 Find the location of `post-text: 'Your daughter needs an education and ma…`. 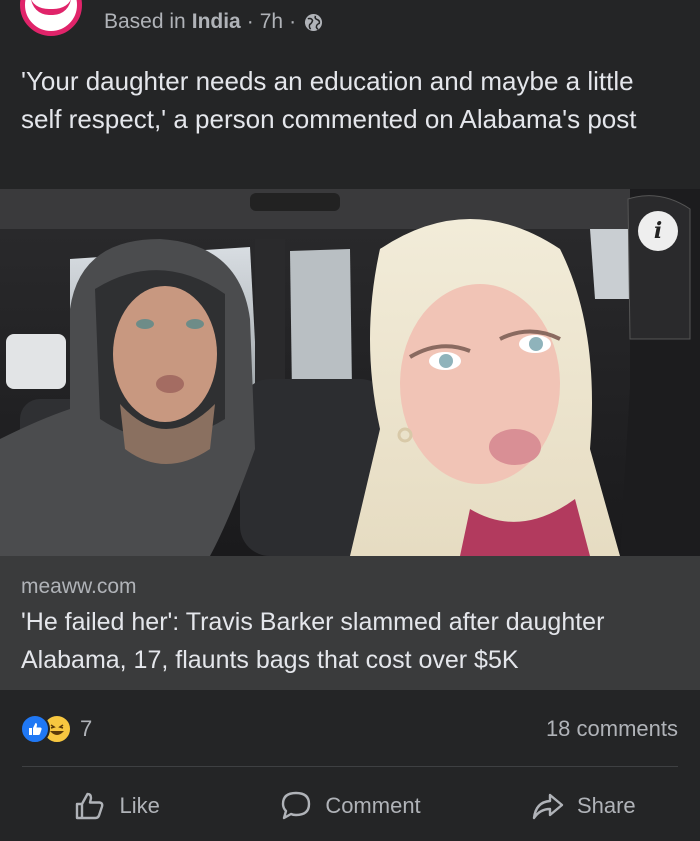

post-text: 'Your daughter needs an education and ma… is located at coordinates (329, 100).